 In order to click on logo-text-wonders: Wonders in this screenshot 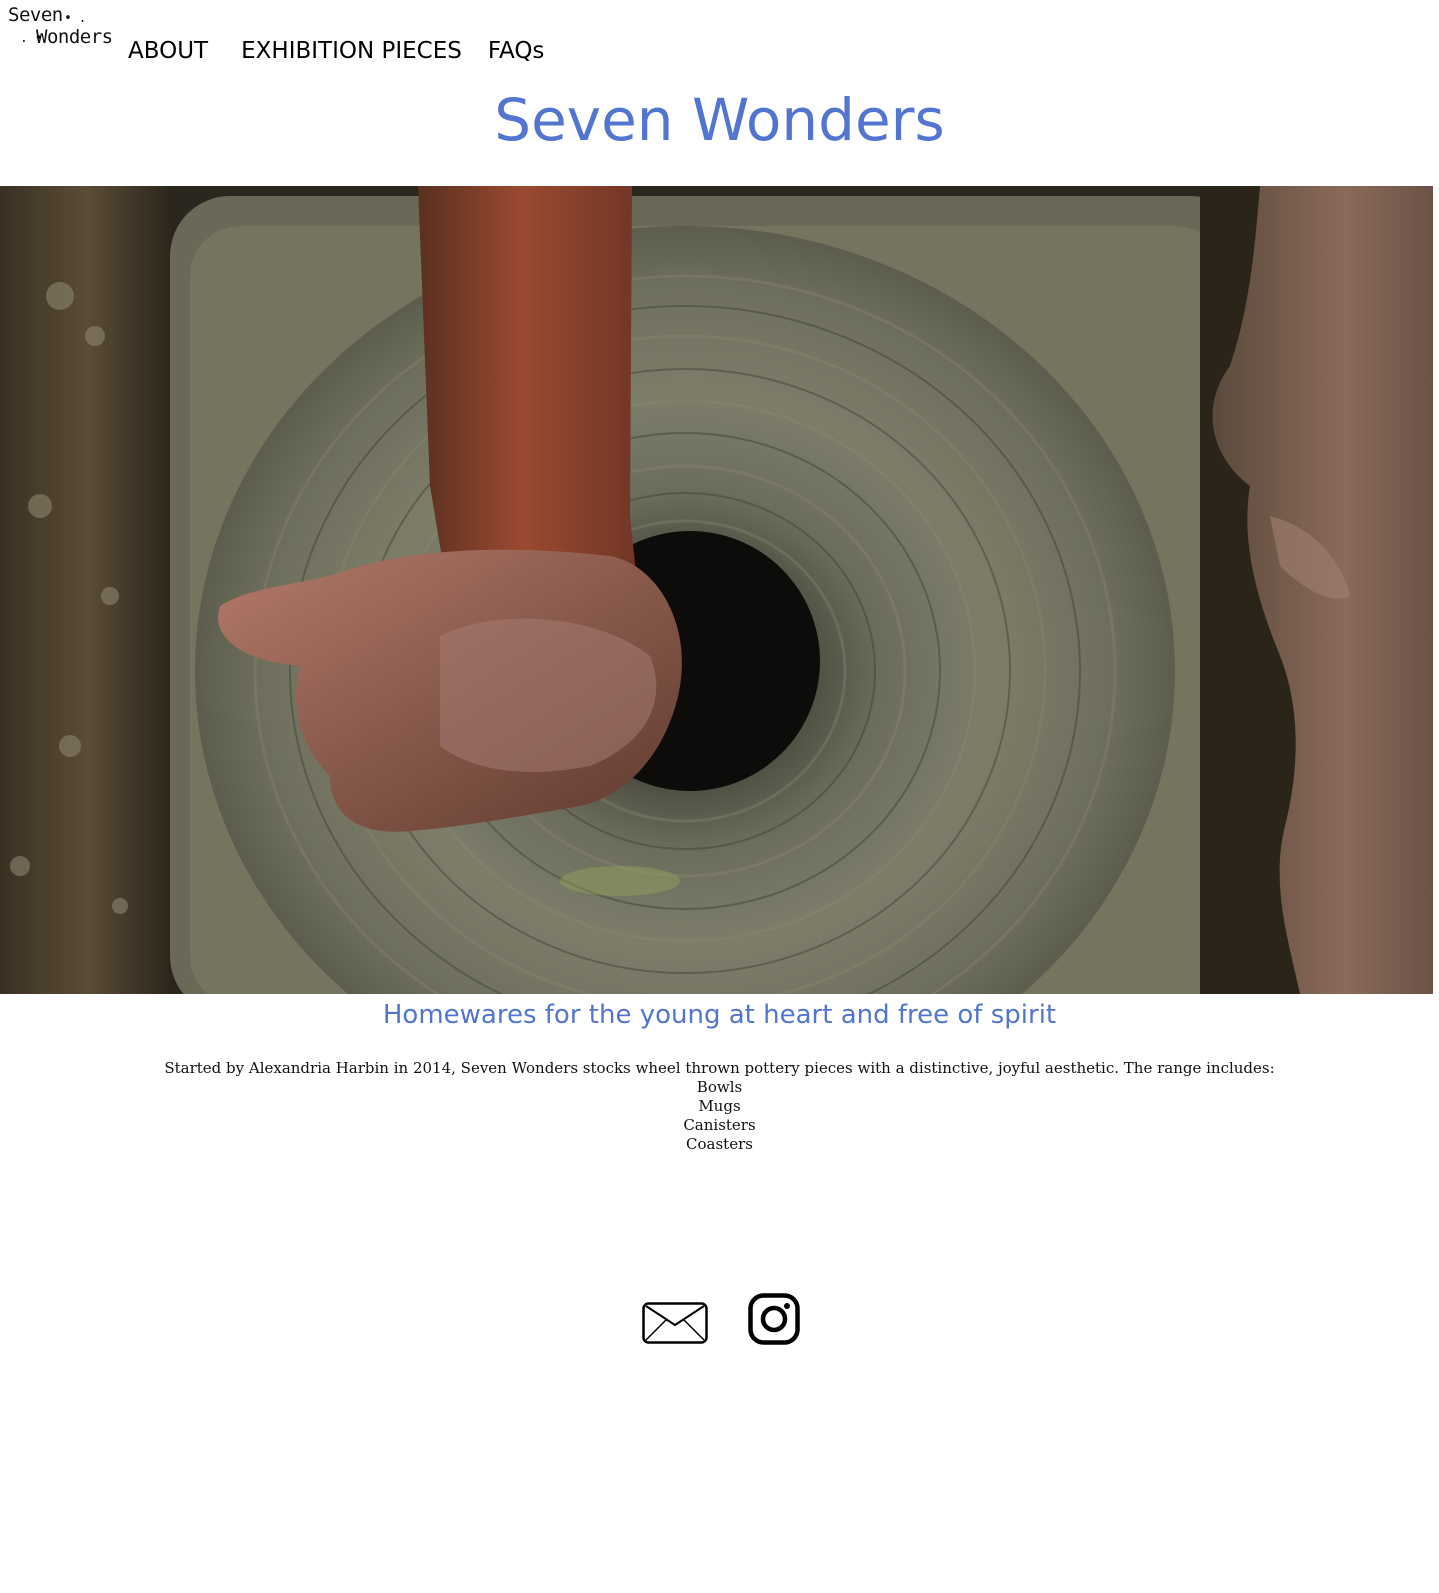, I will do `click(74, 37)`.